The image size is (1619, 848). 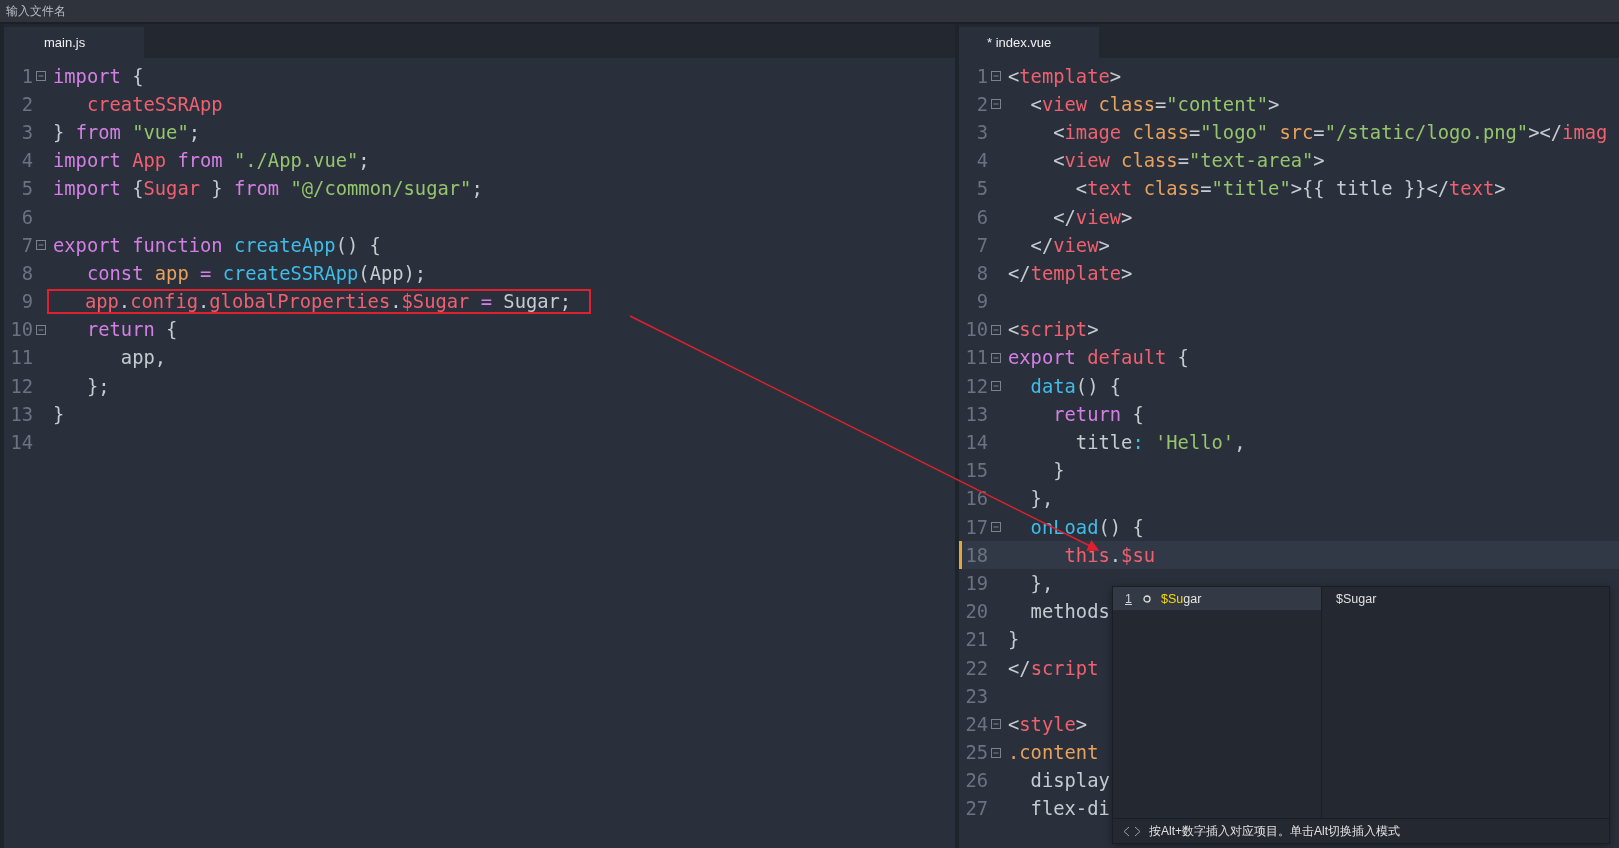 What do you see at coordinates (1065, 76) in the screenshot?
I see `code-line: <template>` at bounding box center [1065, 76].